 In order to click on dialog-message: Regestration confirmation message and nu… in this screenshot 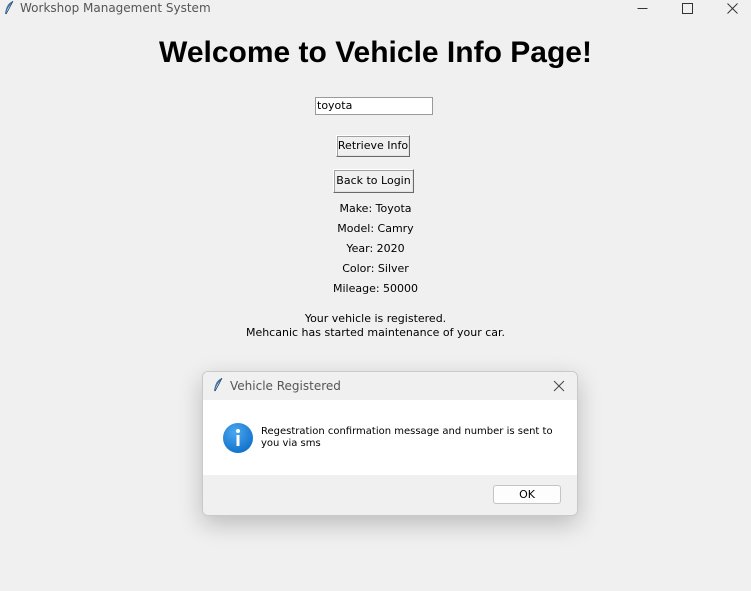, I will do `click(407, 437)`.